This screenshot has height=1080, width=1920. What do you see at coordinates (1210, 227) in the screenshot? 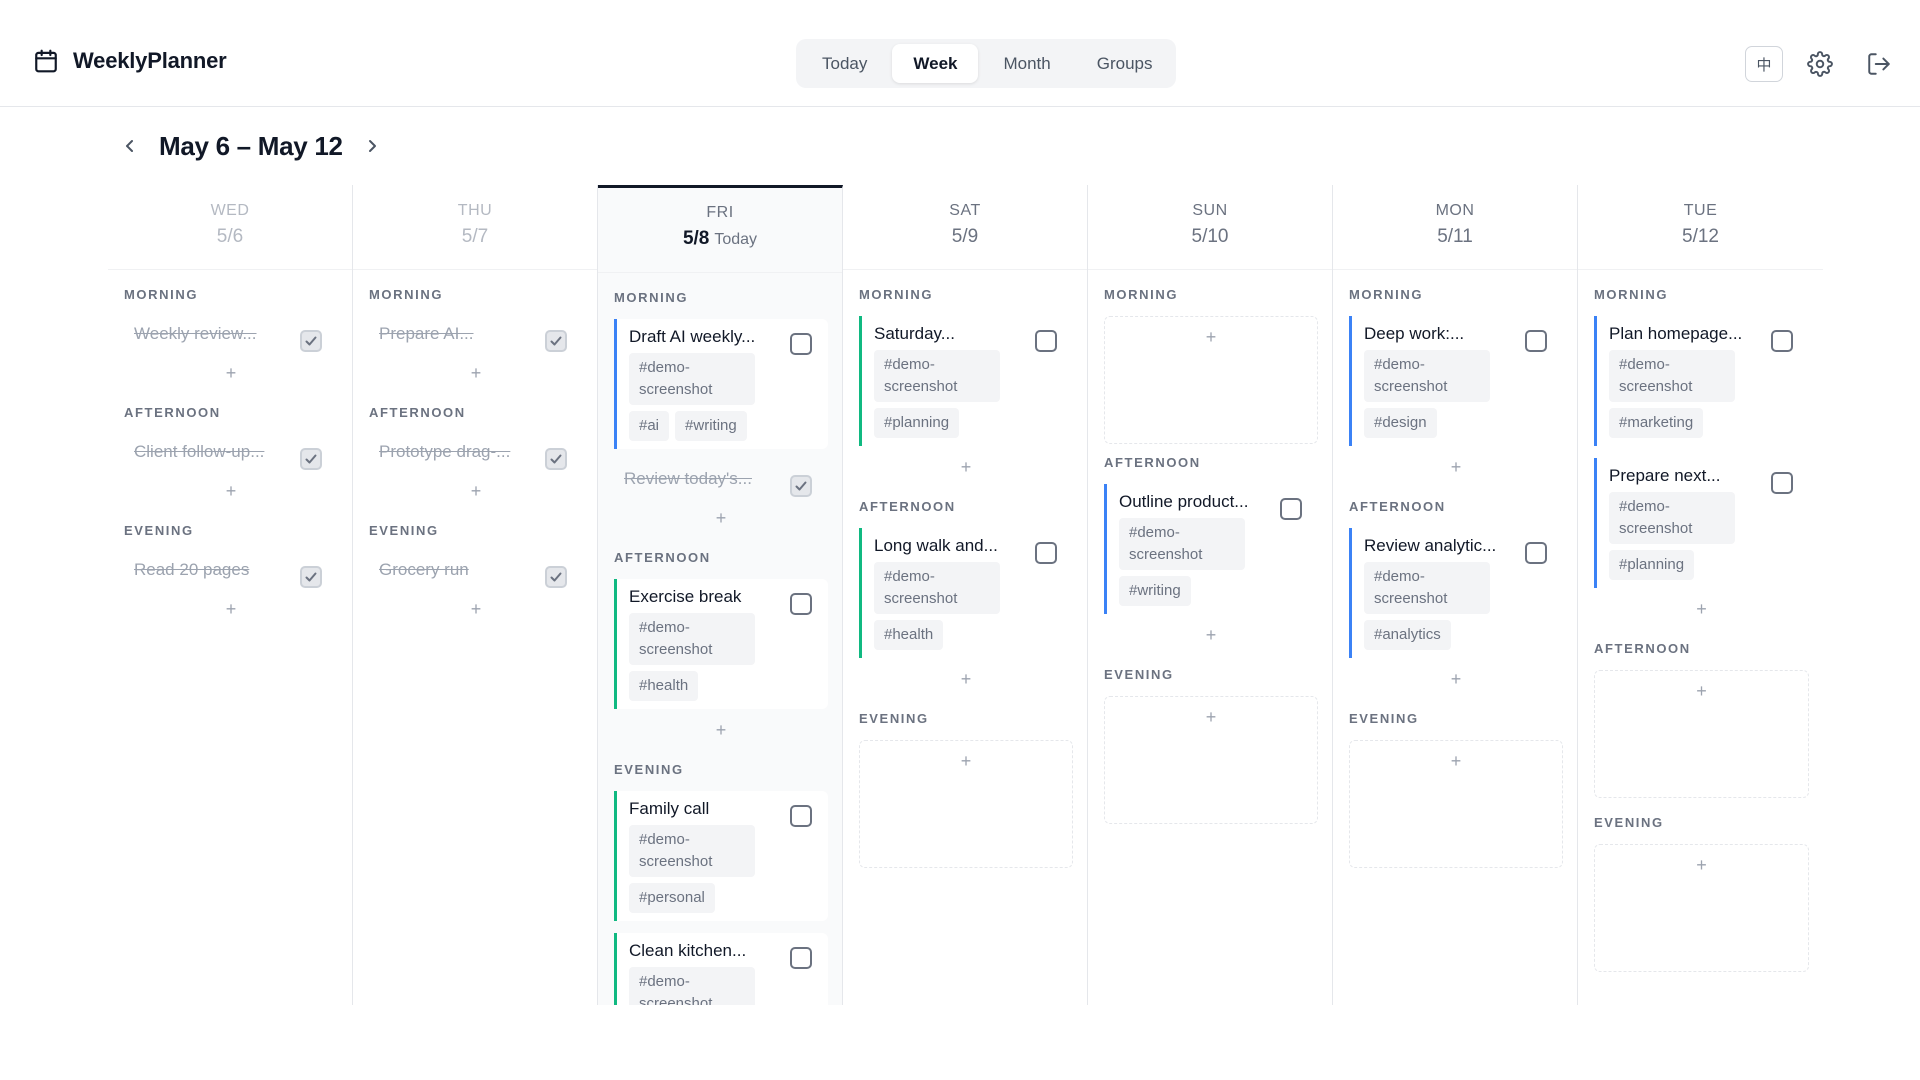
I see `day-header: SUN 5/10` at bounding box center [1210, 227].